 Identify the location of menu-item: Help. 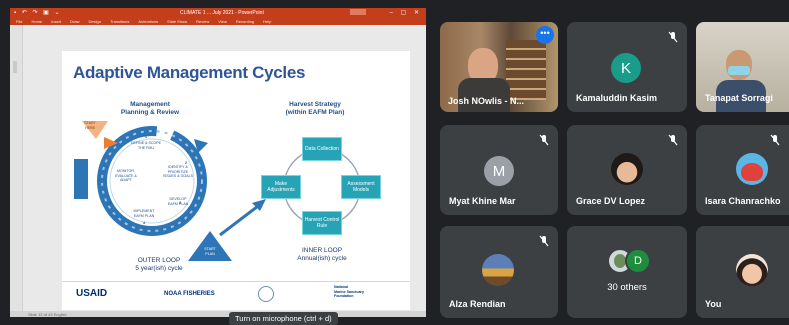
(267, 21).